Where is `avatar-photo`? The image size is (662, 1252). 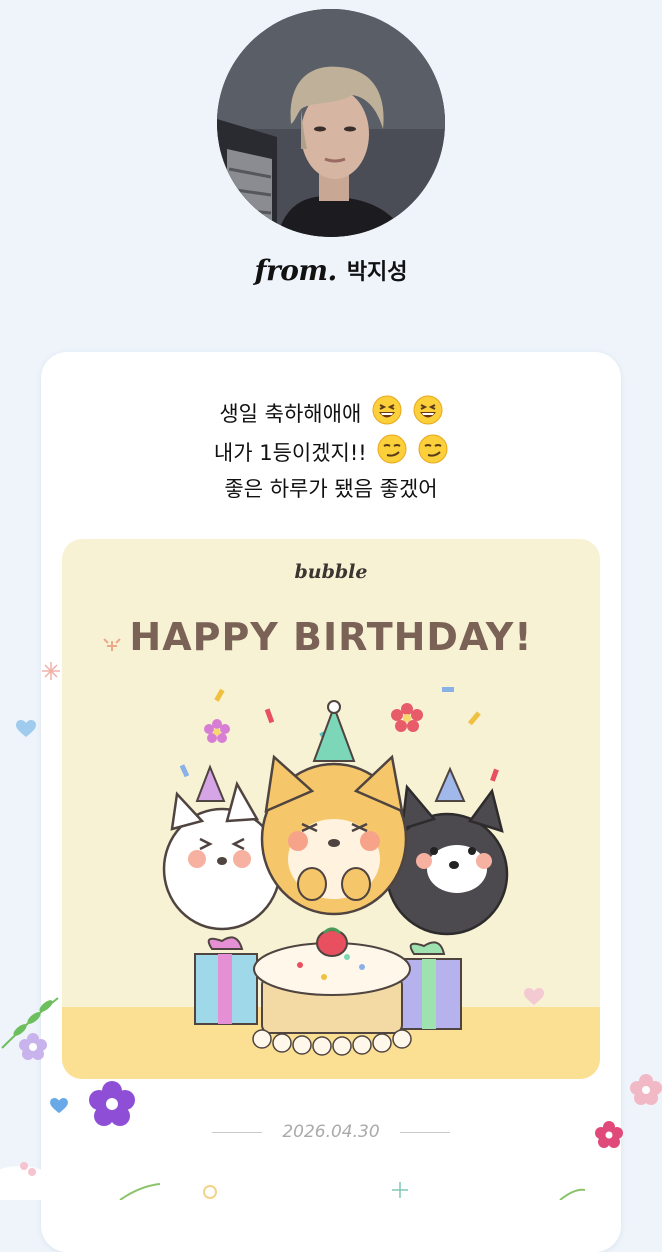 avatar-photo is located at coordinates (331, 123).